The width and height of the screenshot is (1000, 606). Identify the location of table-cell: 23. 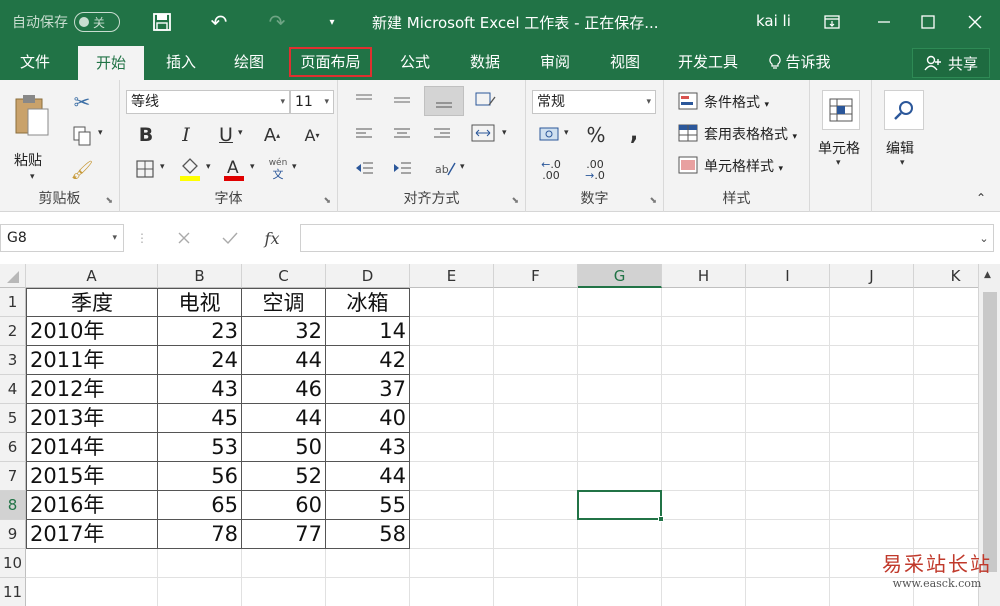
(200, 331).